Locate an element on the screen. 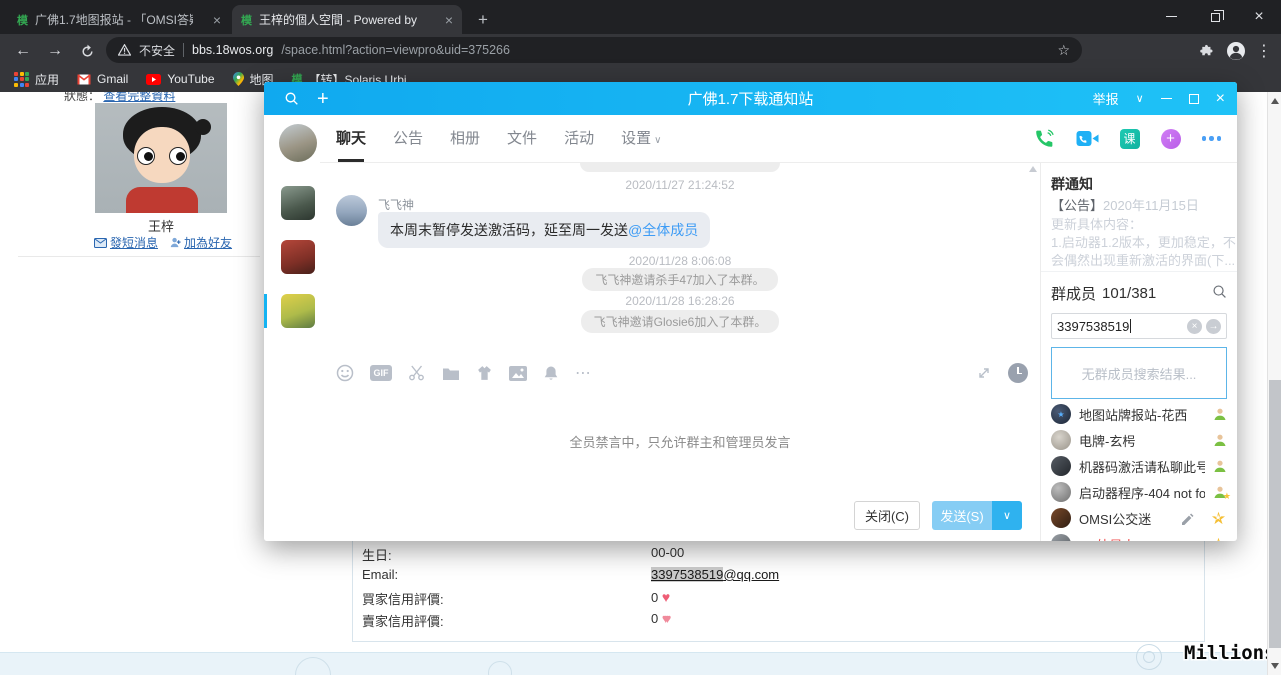  system-notice: 飞飞神邀请Glosie6加入了本群。 is located at coordinates (680, 321).